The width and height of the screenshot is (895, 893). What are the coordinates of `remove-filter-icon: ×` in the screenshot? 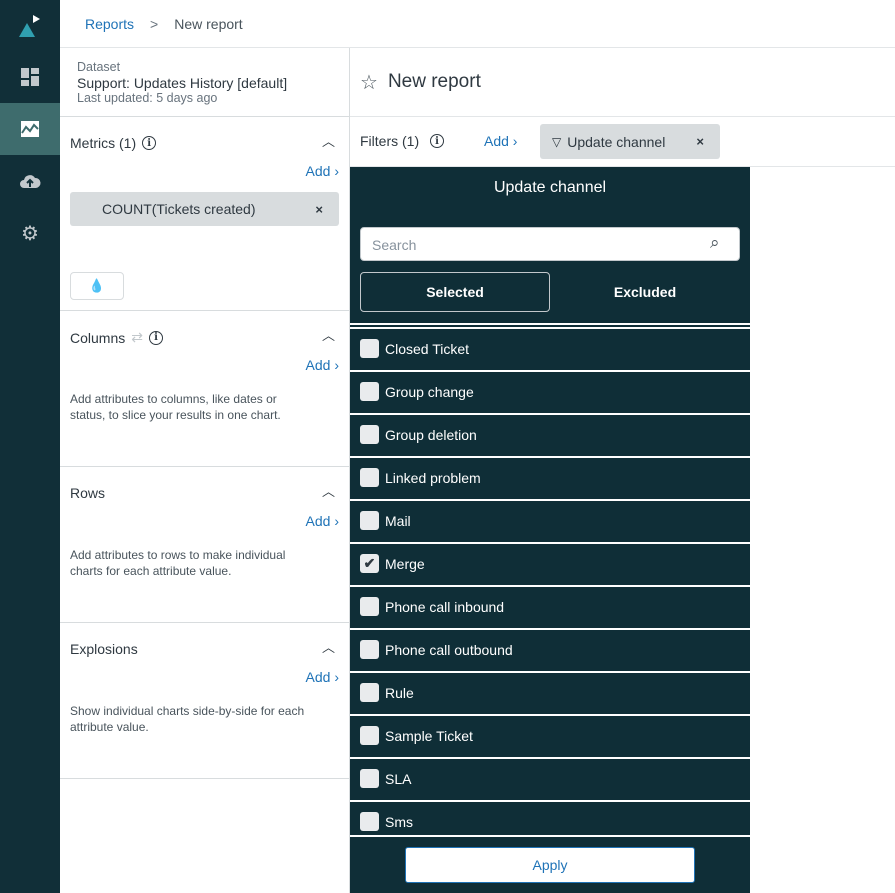 It's located at (700, 141).